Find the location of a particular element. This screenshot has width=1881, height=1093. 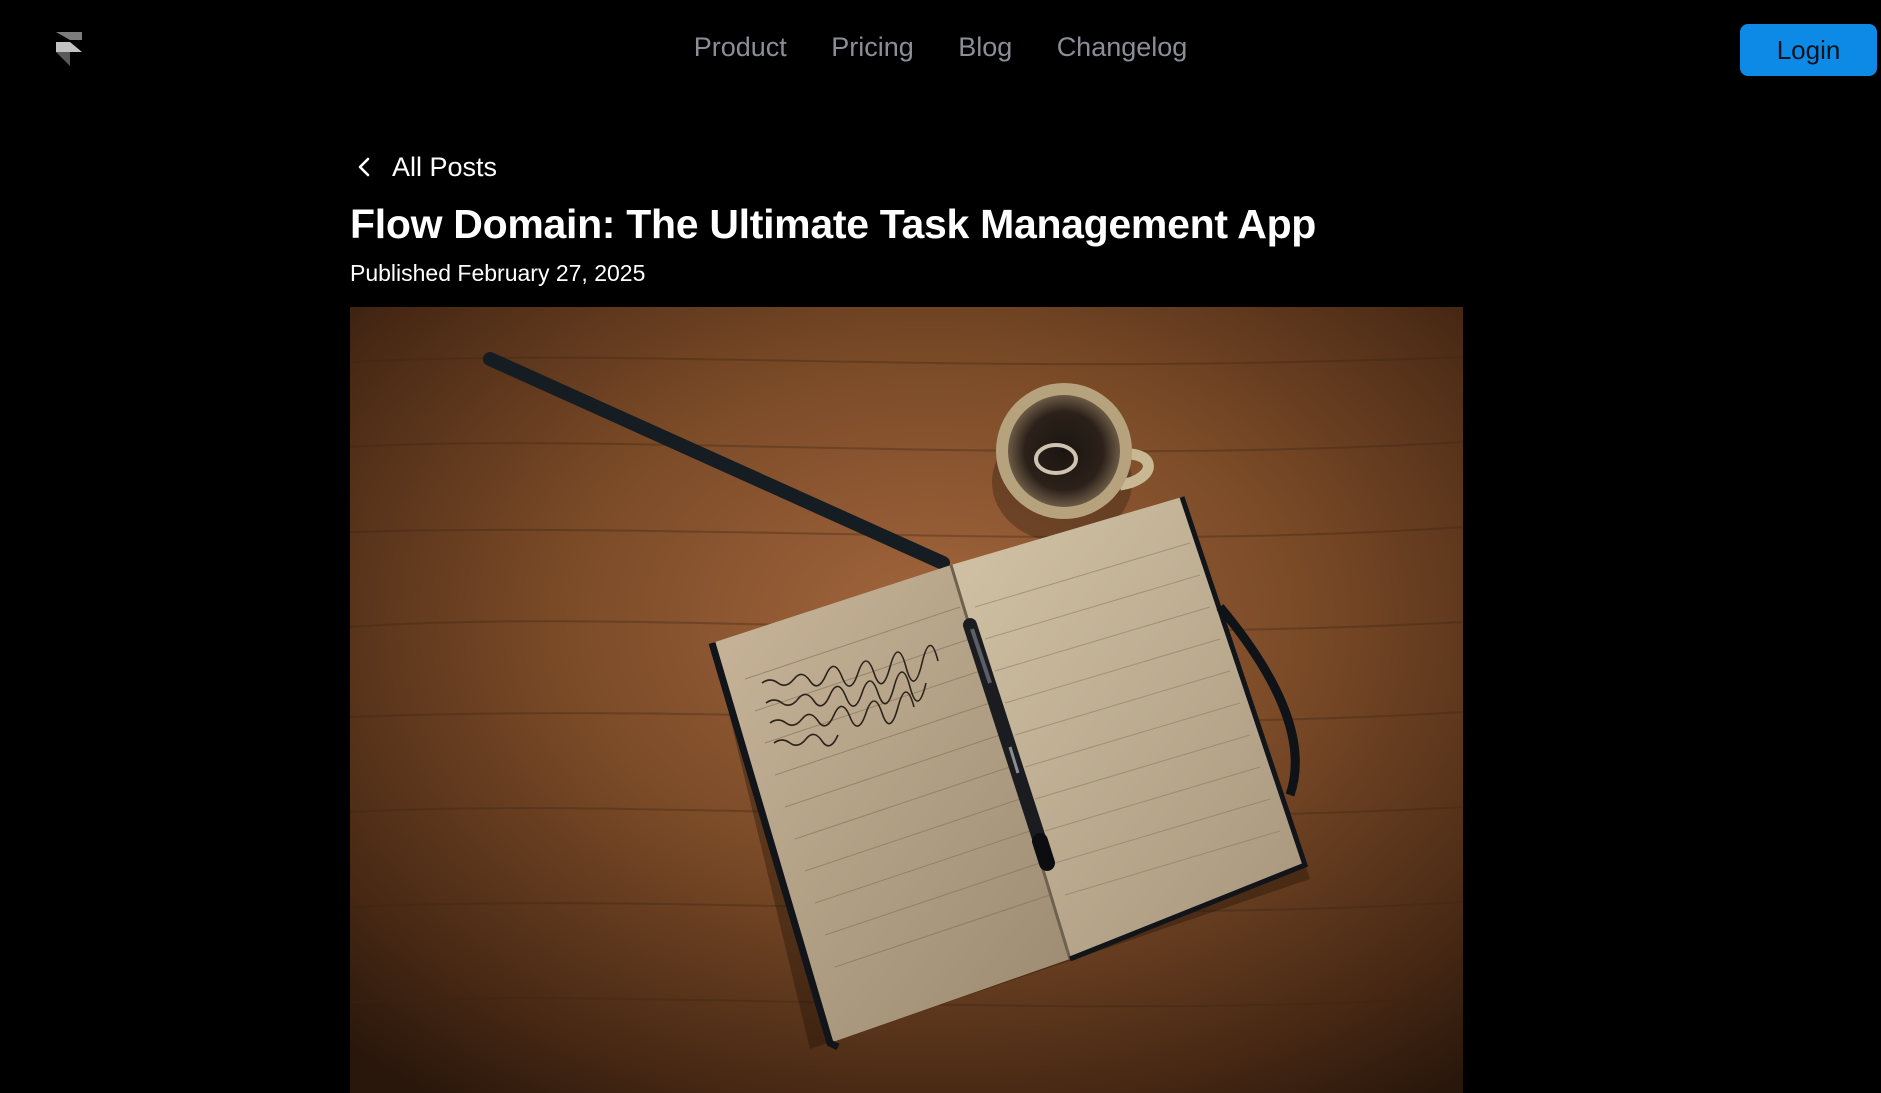

nav-link-blog: Blog is located at coordinates (985, 47).